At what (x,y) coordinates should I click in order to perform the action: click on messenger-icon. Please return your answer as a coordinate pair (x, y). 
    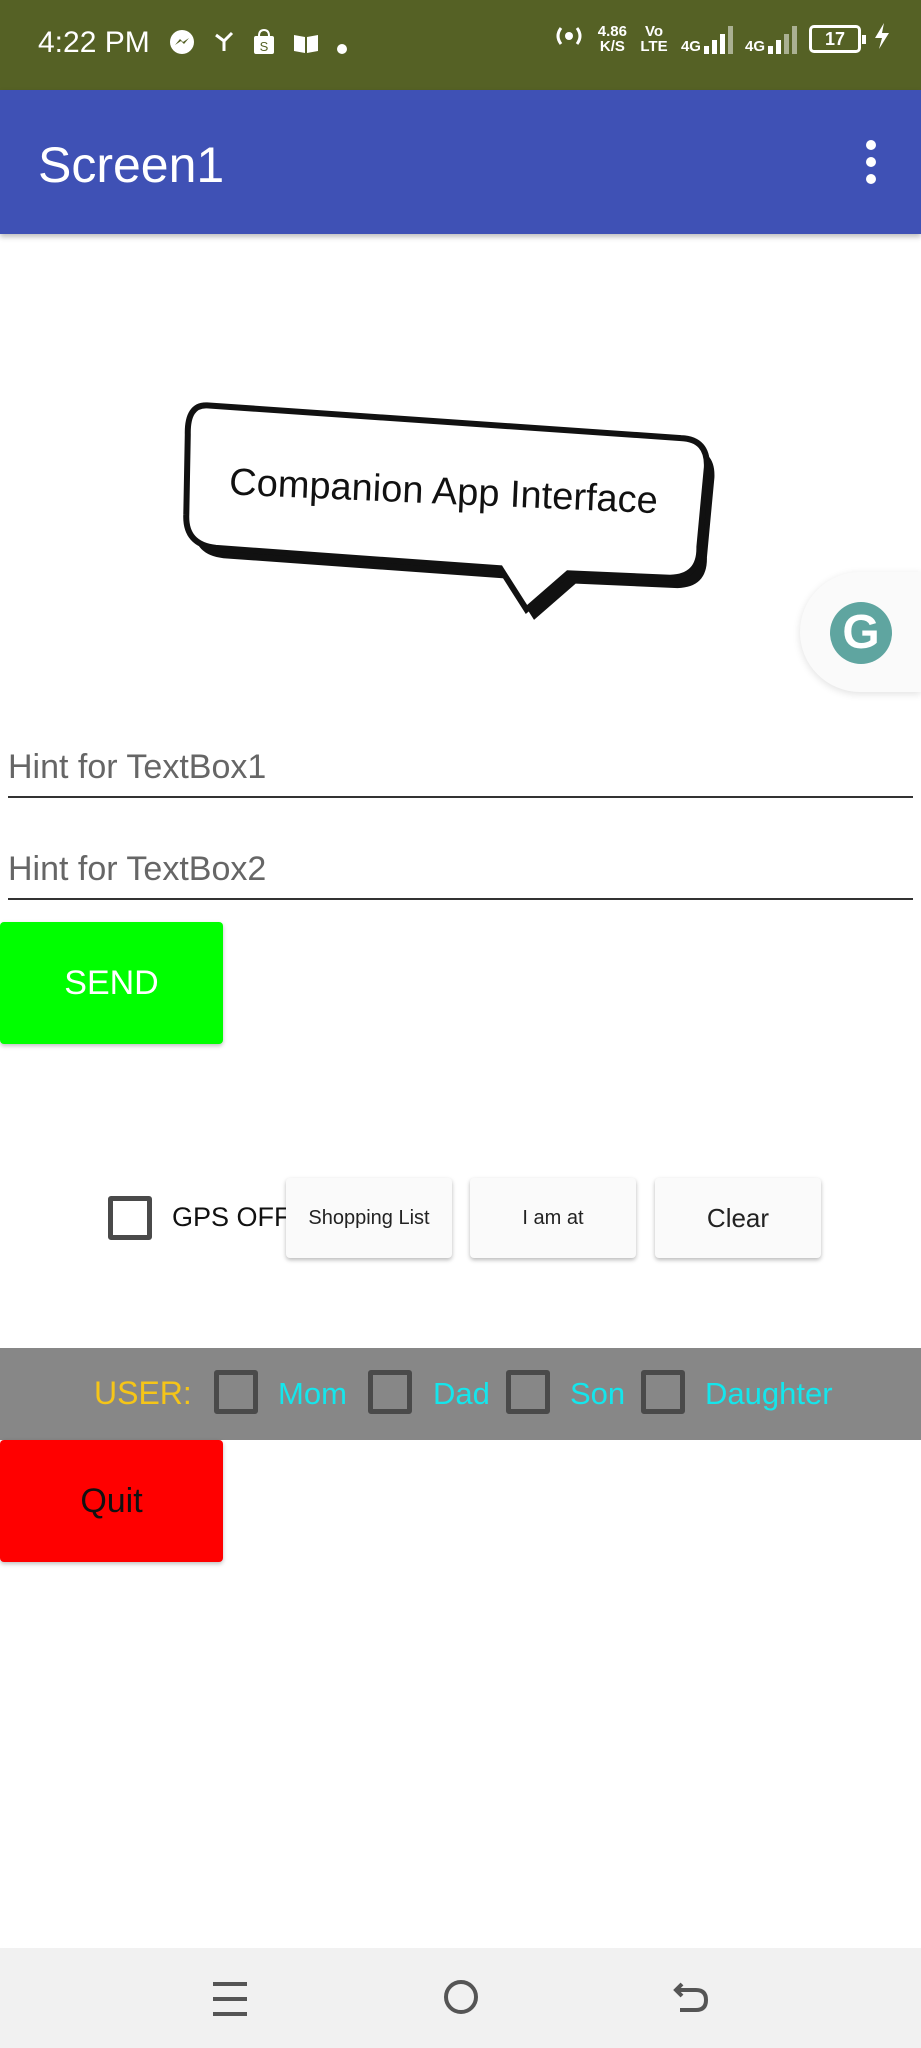
    Looking at the image, I should click on (182, 45).